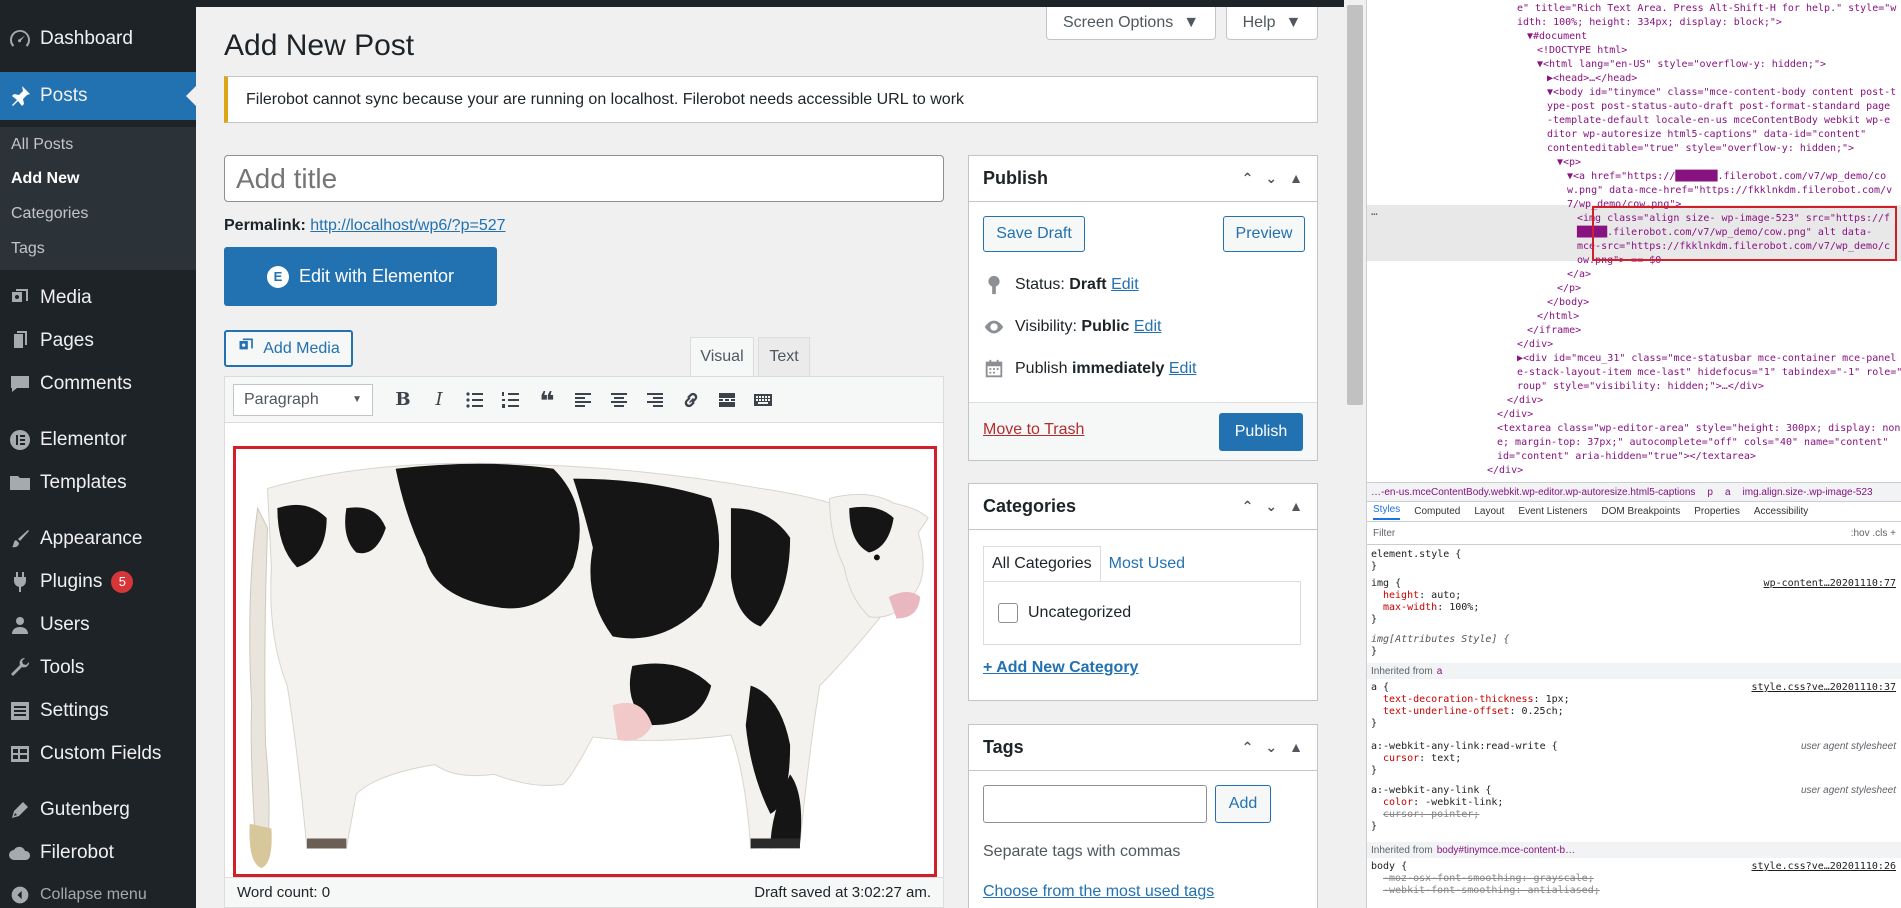 The height and width of the screenshot is (908, 1901). What do you see at coordinates (98, 853) in the screenshot?
I see `sidebar-item-filerobot: Filerobot` at bounding box center [98, 853].